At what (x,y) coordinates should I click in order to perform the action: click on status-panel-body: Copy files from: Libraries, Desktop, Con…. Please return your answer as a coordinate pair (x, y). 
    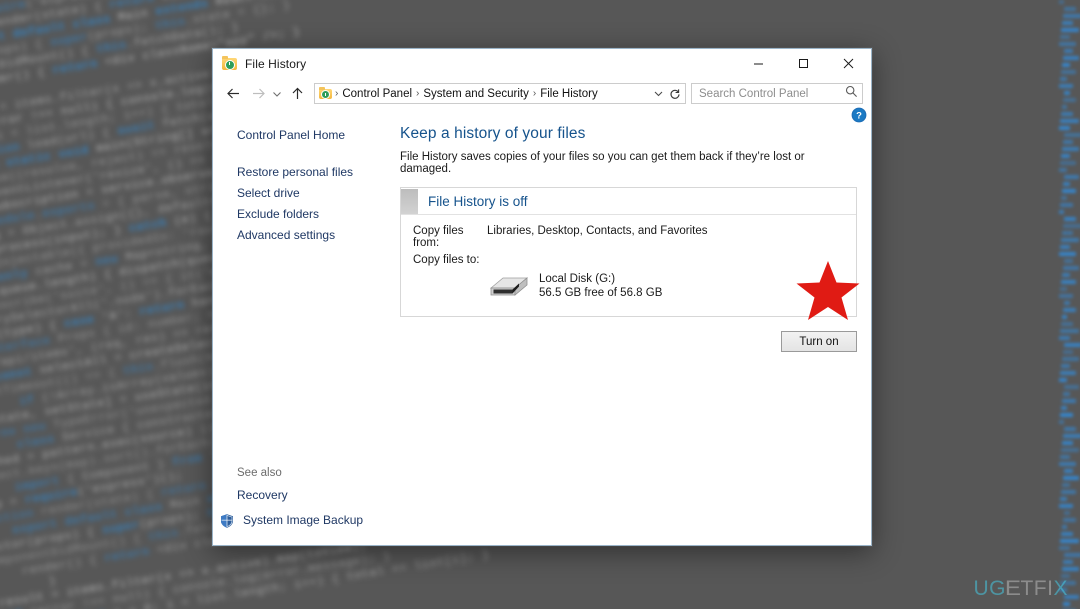
    Looking at the image, I should click on (628, 265).